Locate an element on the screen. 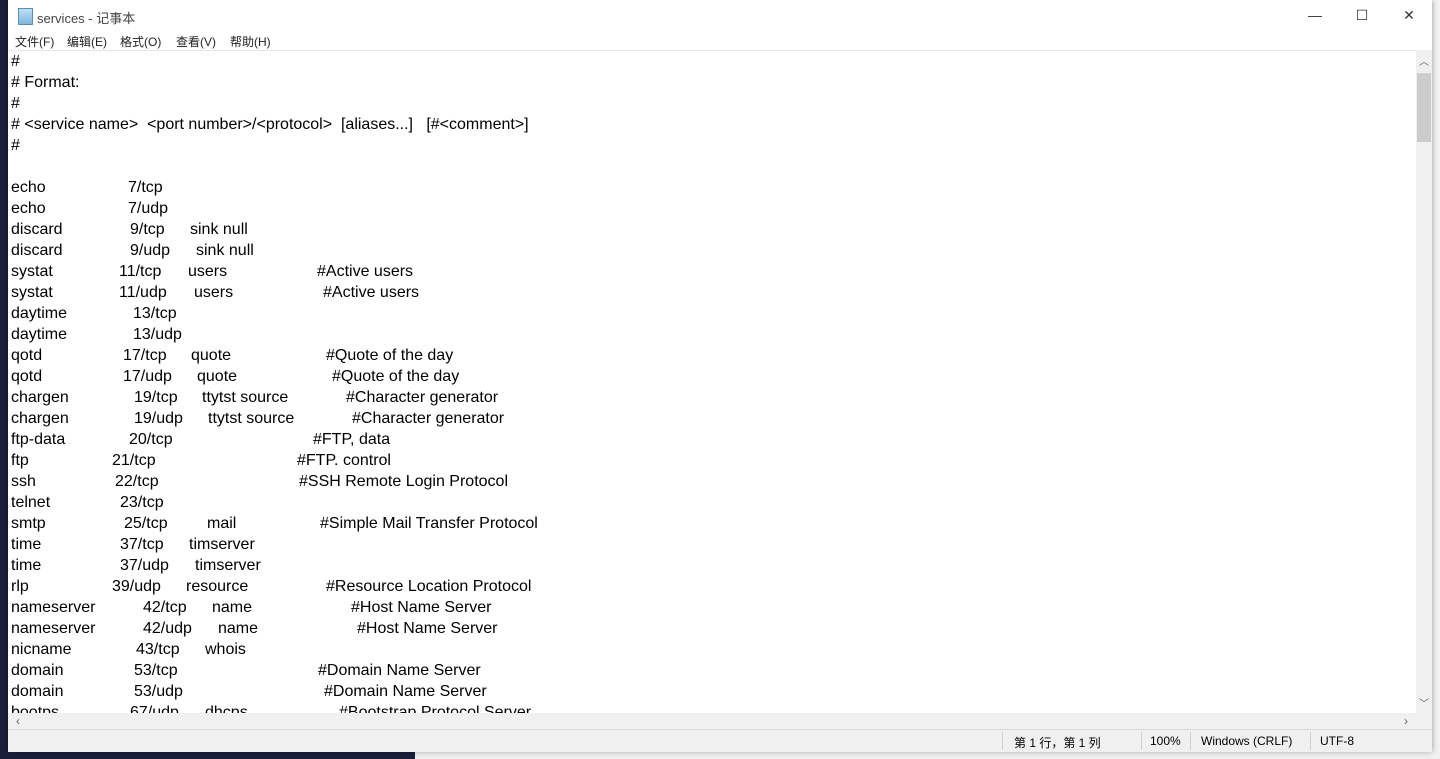 This screenshot has width=1440, height=759. text-line: telnet 23/tcp is located at coordinates (712, 504).